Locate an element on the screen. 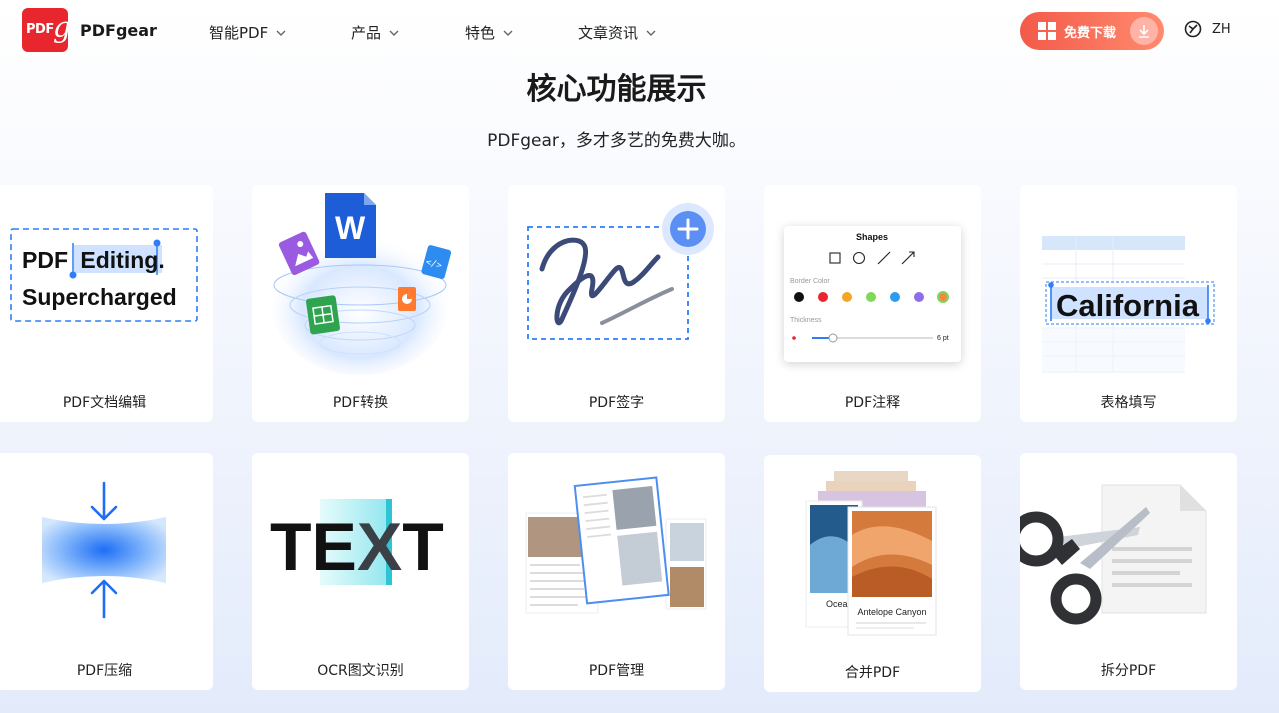  svg-text: TEXT is located at coordinates (357, 547).